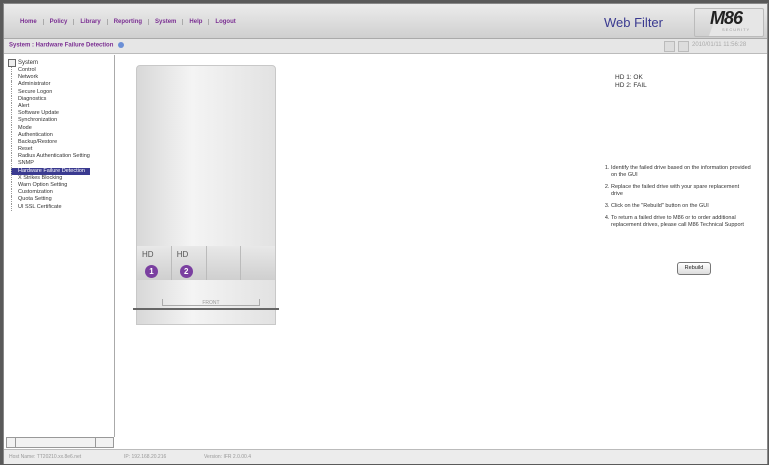 Image resolution: width=769 pixels, height=465 pixels. I want to click on tree-item: Network, so click(50, 78).